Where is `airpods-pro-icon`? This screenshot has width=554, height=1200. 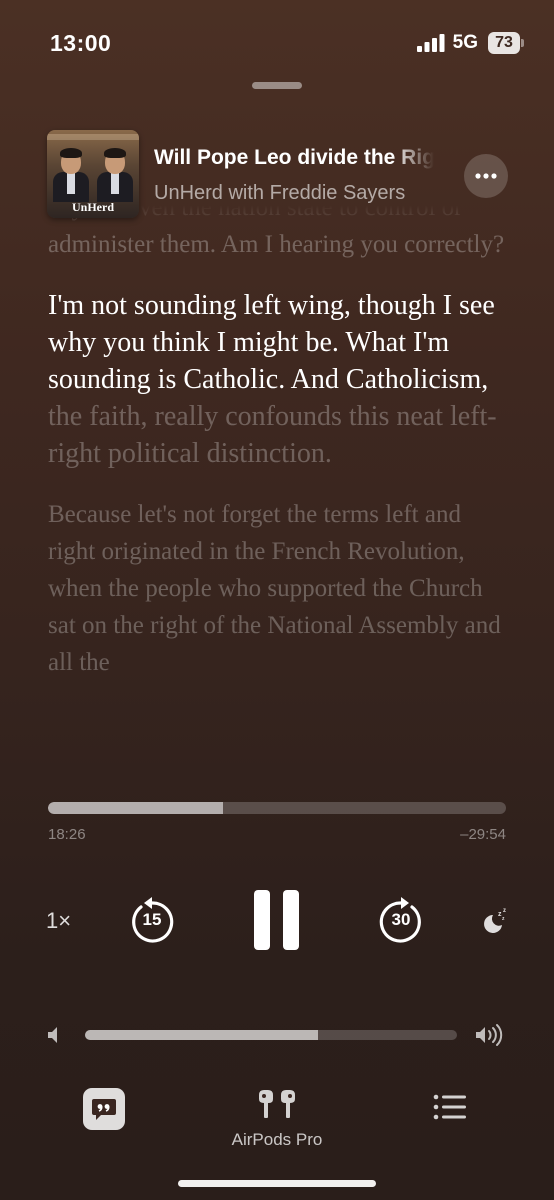
airpods-pro-icon is located at coordinates (277, 1104).